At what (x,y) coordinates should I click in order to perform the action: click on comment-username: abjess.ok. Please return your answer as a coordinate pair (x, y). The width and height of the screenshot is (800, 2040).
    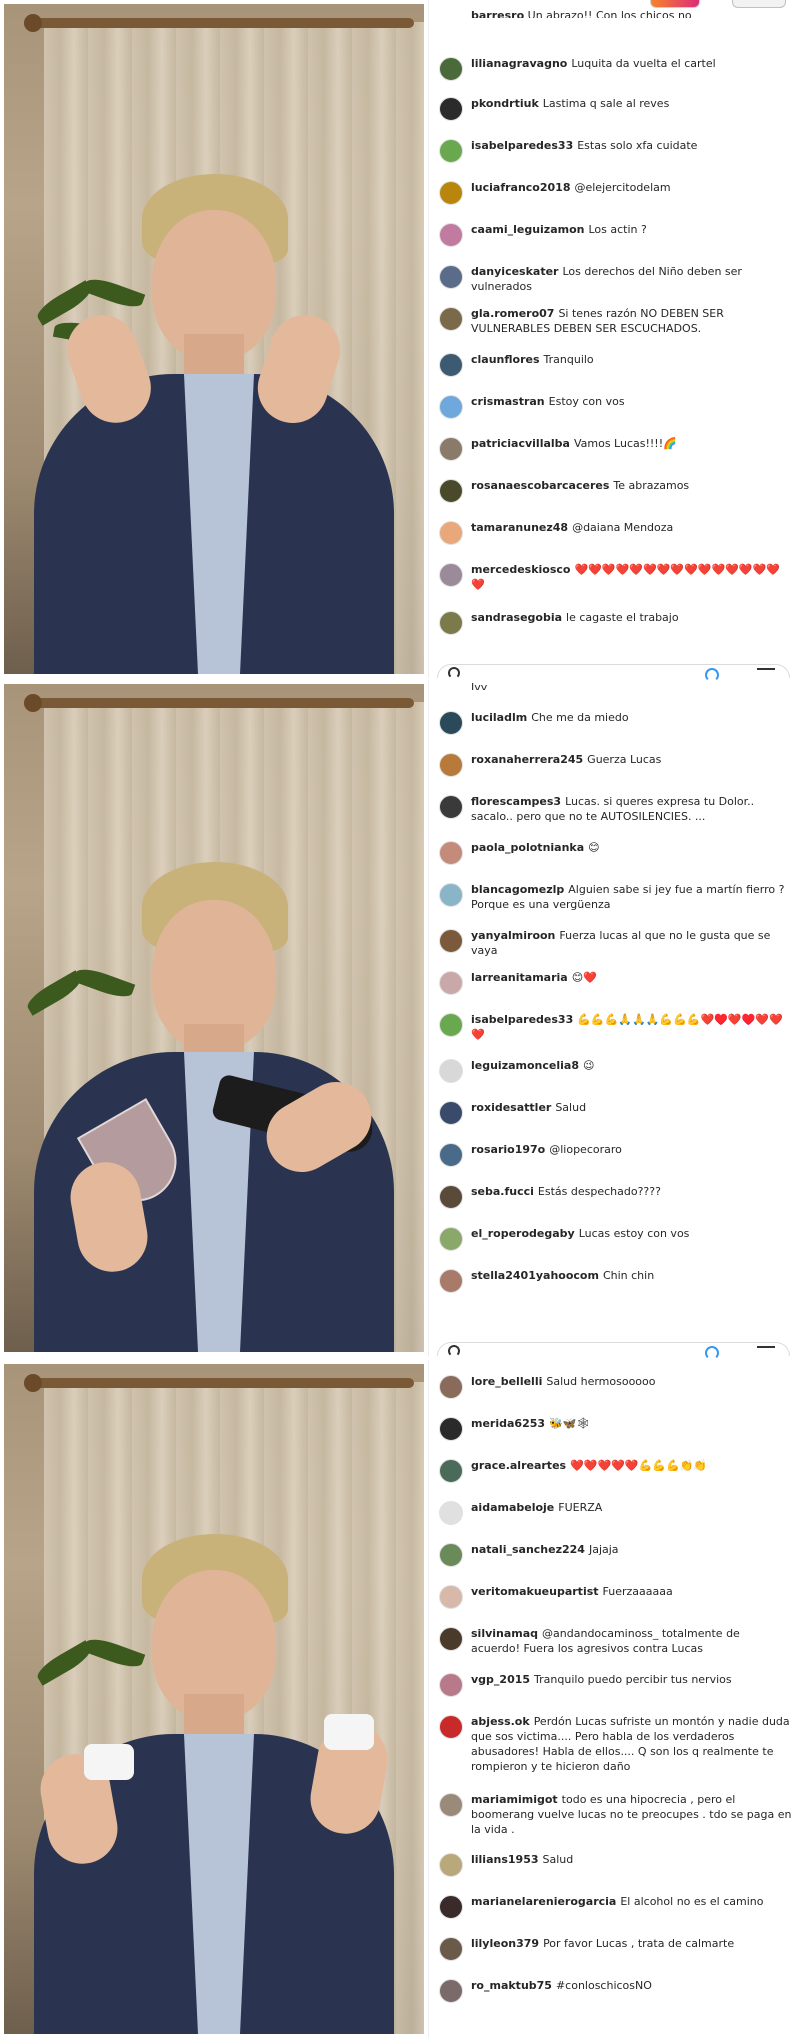
    Looking at the image, I should click on (500, 1721).